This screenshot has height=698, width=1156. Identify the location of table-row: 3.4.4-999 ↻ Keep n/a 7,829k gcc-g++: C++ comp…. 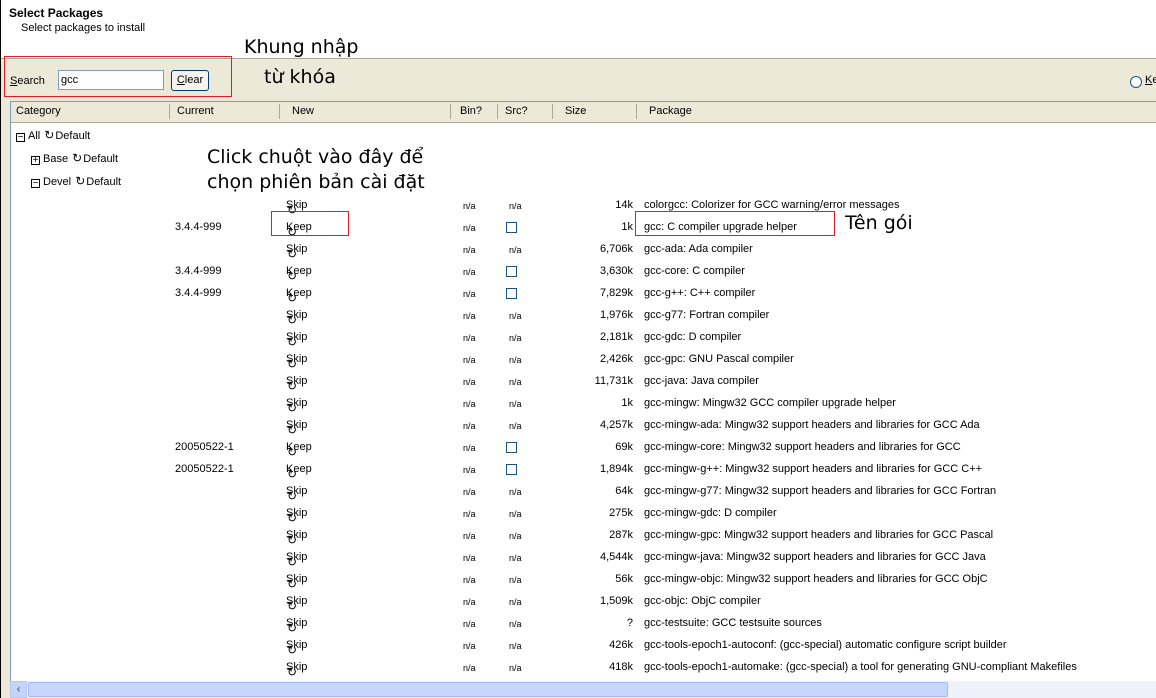
(583, 294).